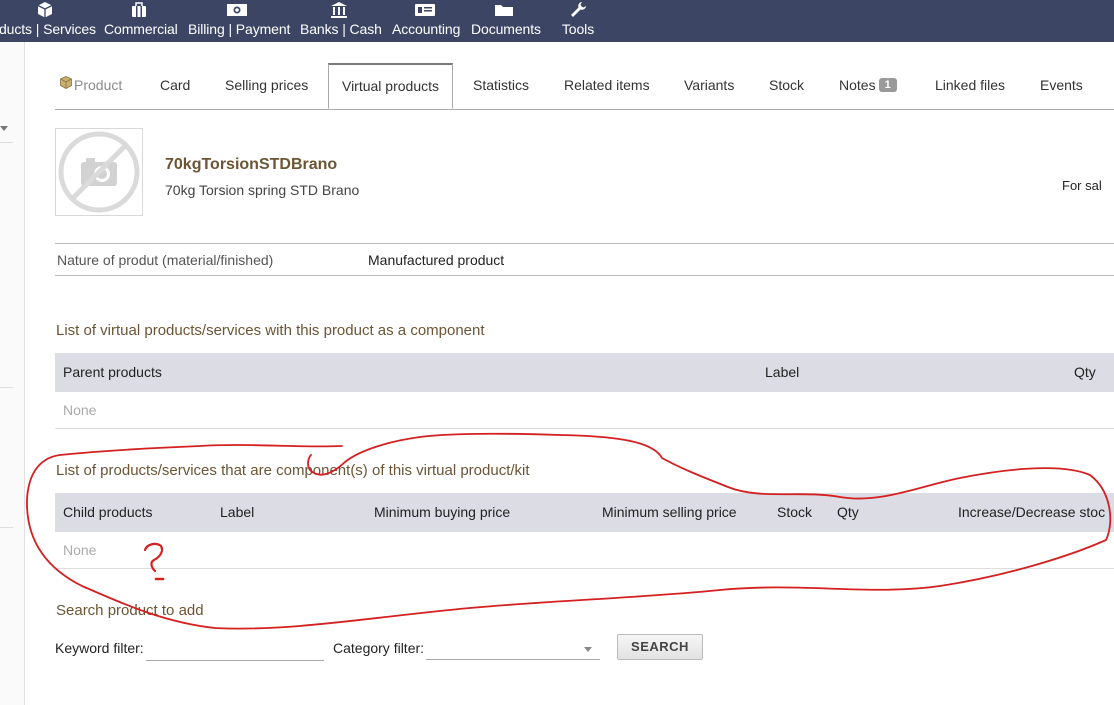 This screenshot has width=1114, height=705. I want to click on tab-label: Selling prices, so click(267, 85).